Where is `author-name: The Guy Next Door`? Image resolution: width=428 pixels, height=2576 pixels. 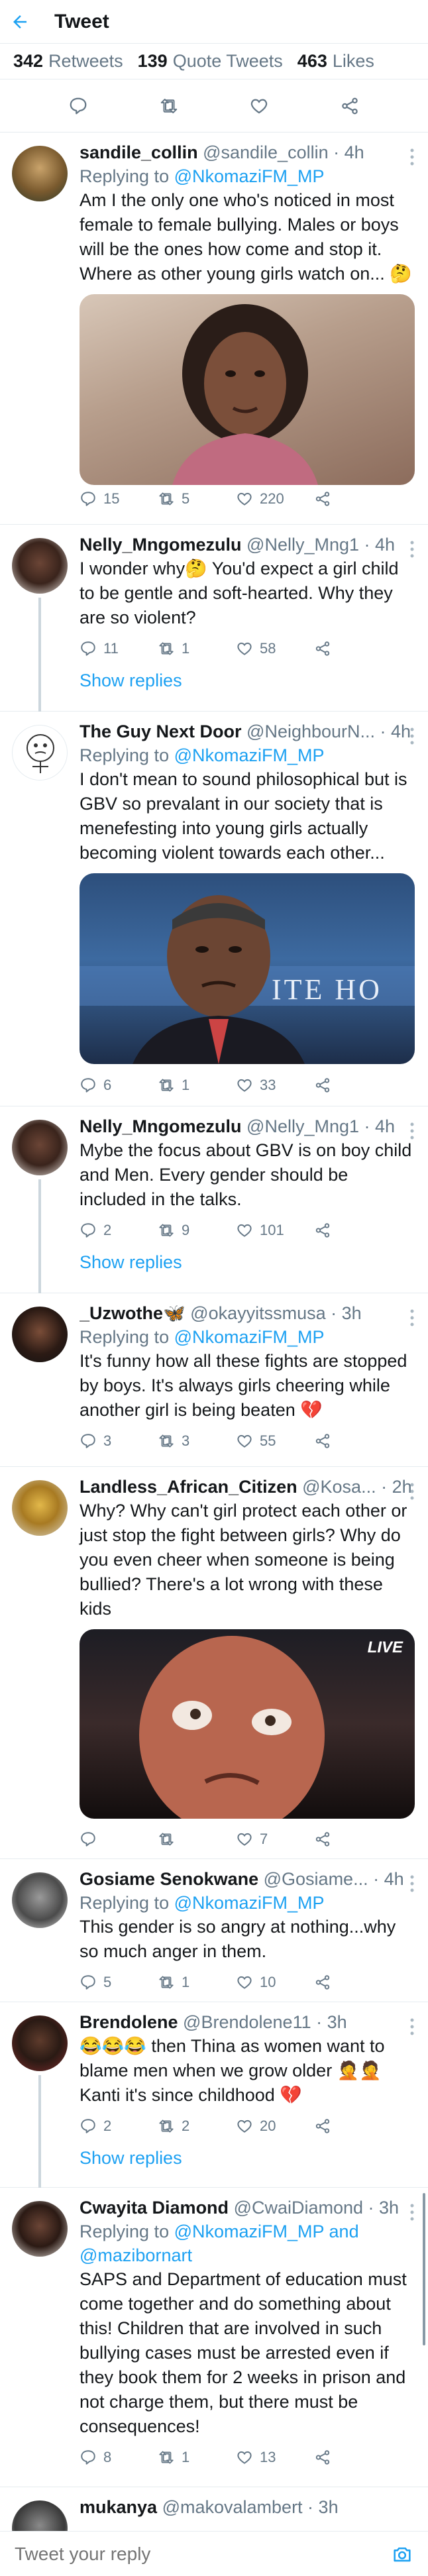 author-name: The Guy Next Door is located at coordinates (161, 732).